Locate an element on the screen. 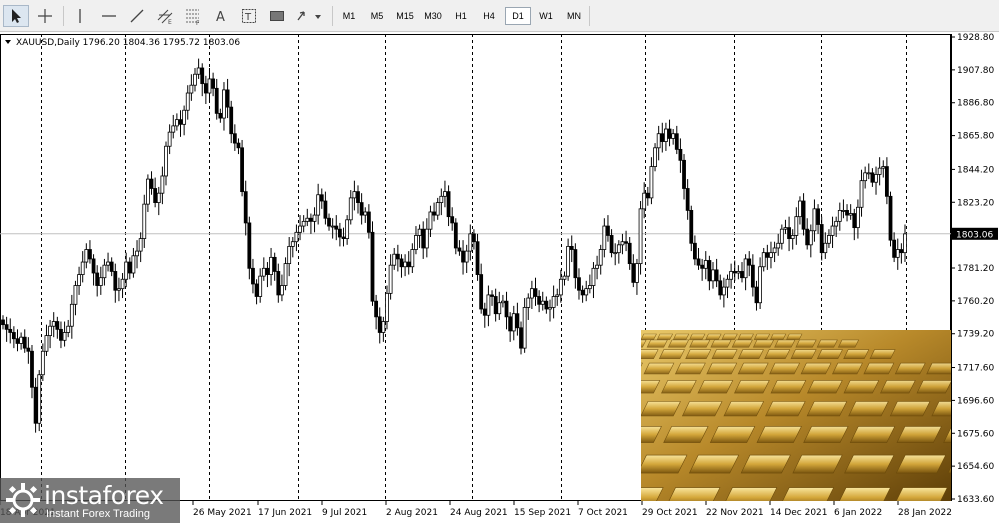  x-axis-label: 9 Jul 2021 is located at coordinates (344, 513).